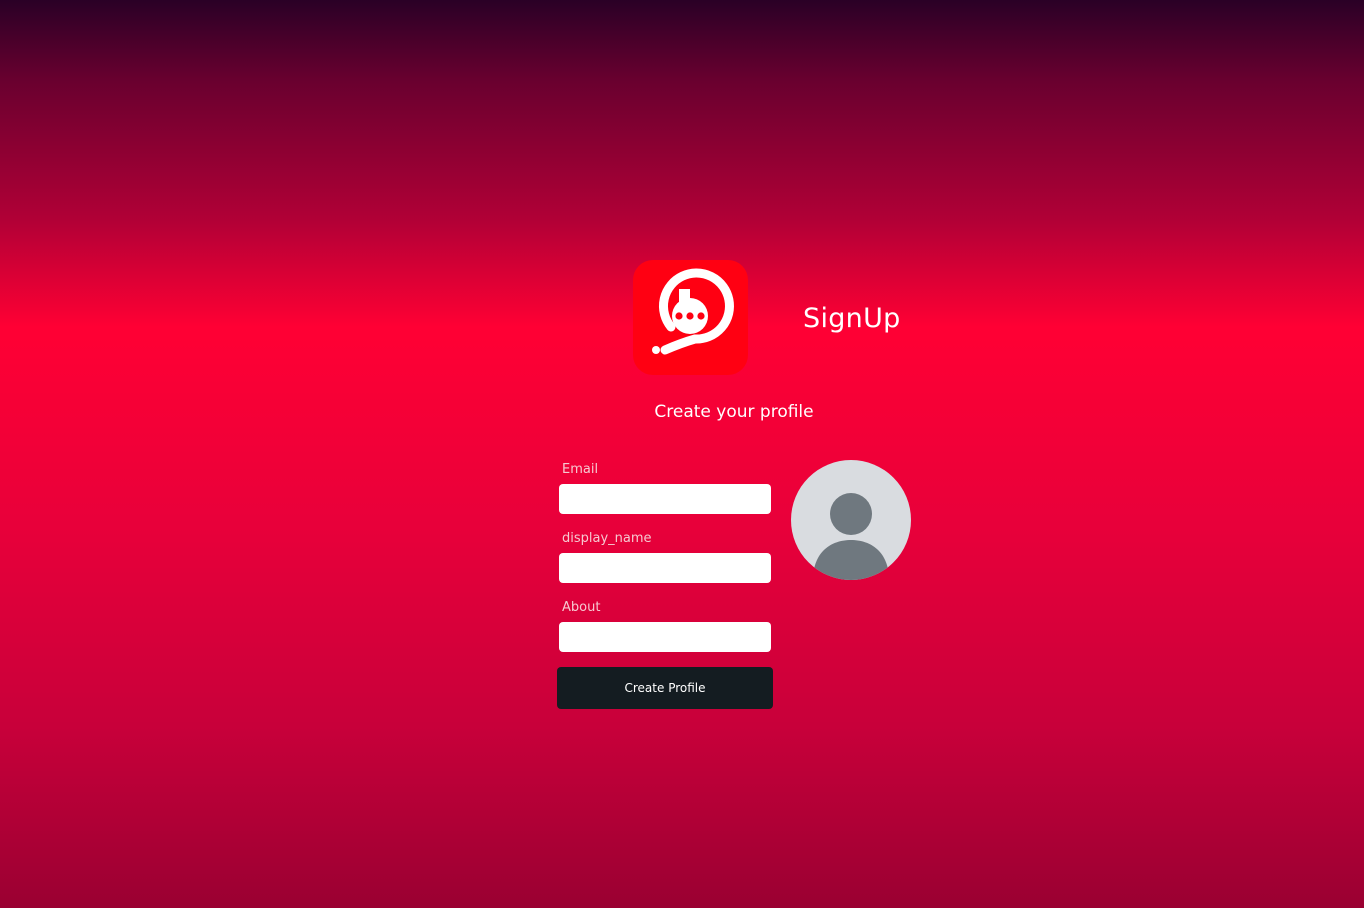  What do you see at coordinates (665, 688) in the screenshot?
I see `create-profile-button: Create Profile` at bounding box center [665, 688].